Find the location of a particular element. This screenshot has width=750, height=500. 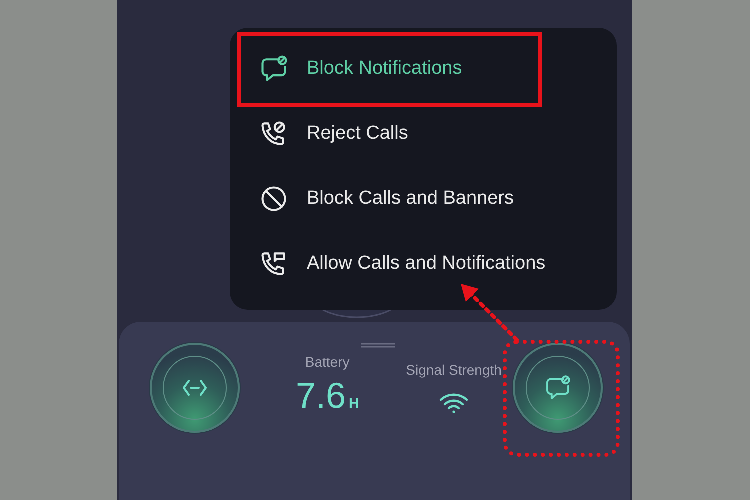

battery-label: Battery is located at coordinates (327, 362).